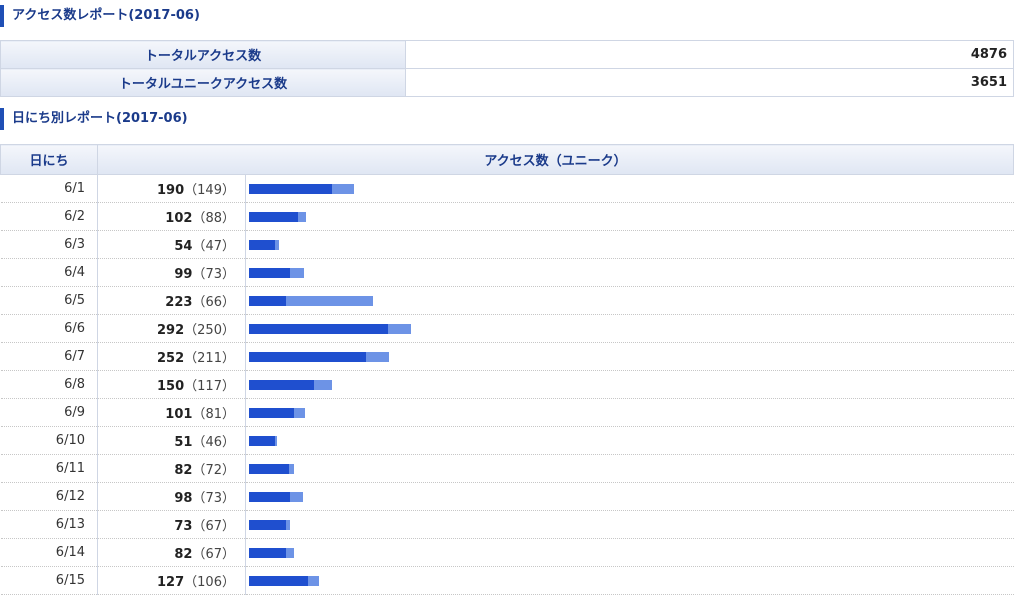 Image resolution: width=1024 pixels, height=595 pixels. What do you see at coordinates (179, 302) in the screenshot?
I see `total-count: 223` at bounding box center [179, 302].